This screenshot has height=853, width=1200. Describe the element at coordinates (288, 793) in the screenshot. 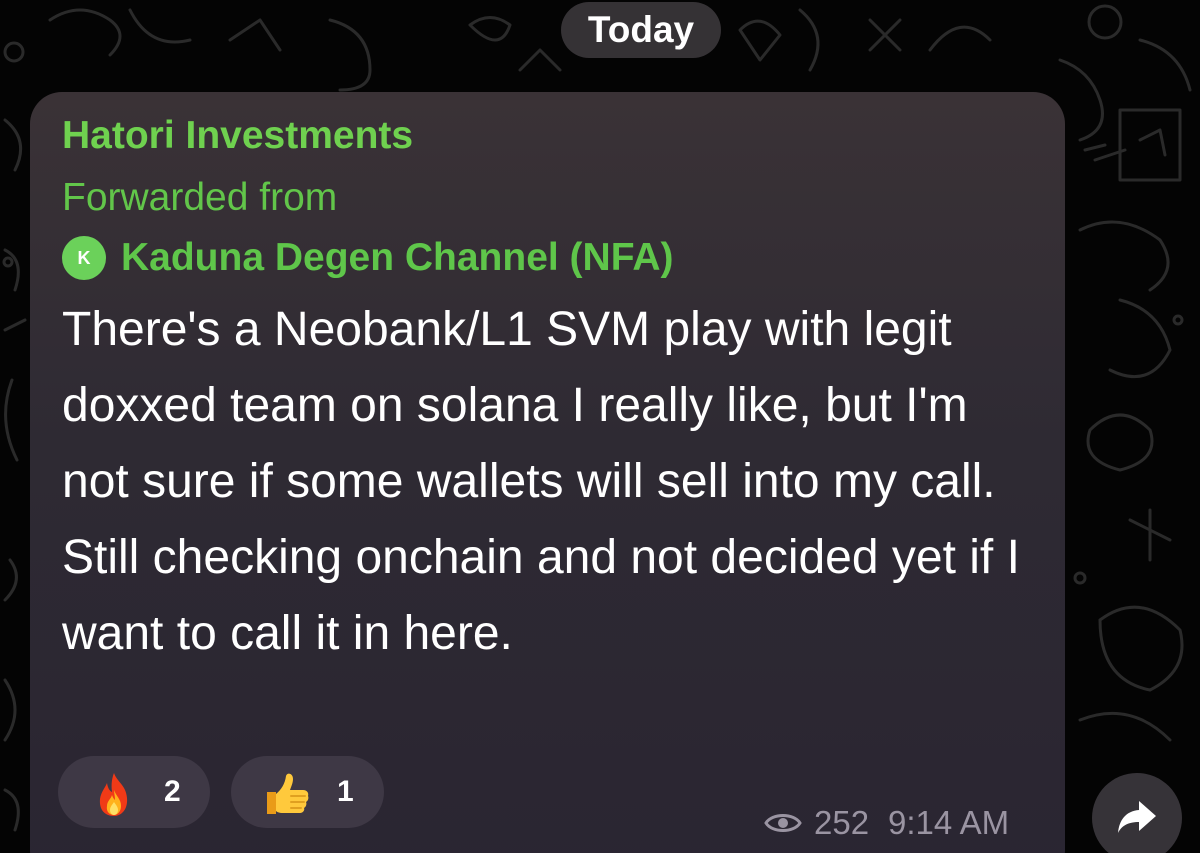

I see `thumbs-up-icon` at that location.